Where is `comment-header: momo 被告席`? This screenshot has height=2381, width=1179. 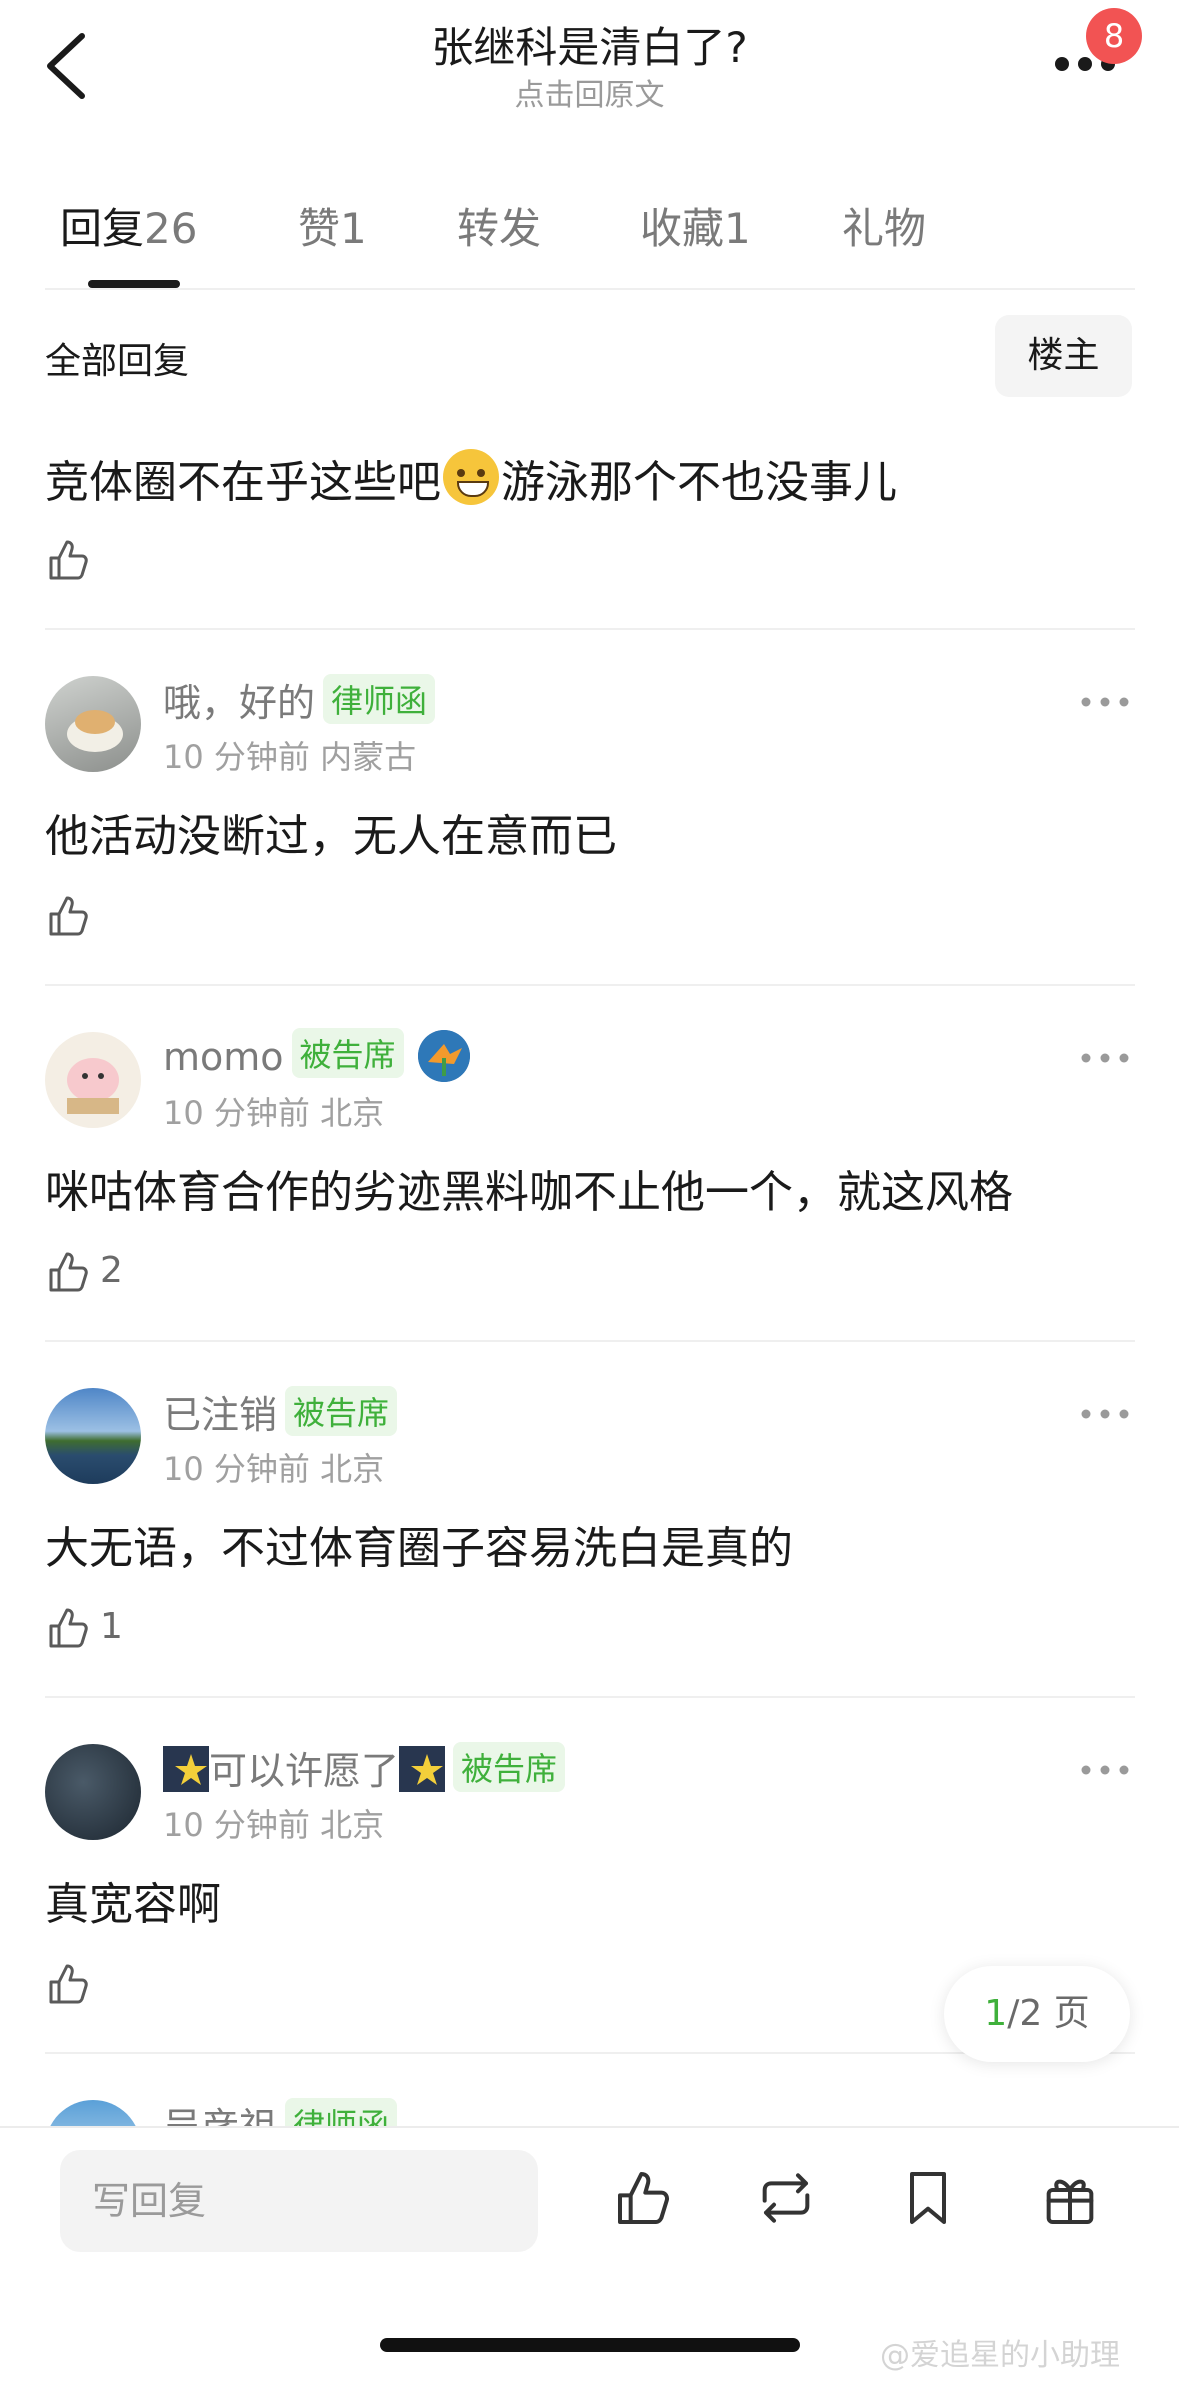 comment-header: momo 被告席 is located at coordinates (316, 1055).